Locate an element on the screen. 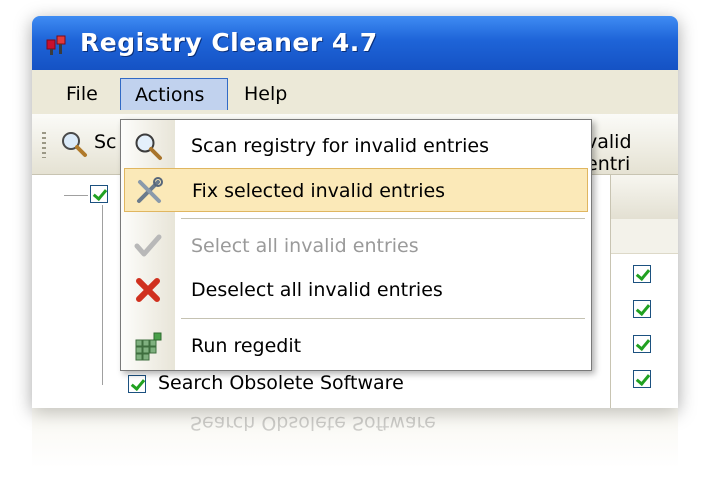  menu-file: File is located at coordinates (82, 94).